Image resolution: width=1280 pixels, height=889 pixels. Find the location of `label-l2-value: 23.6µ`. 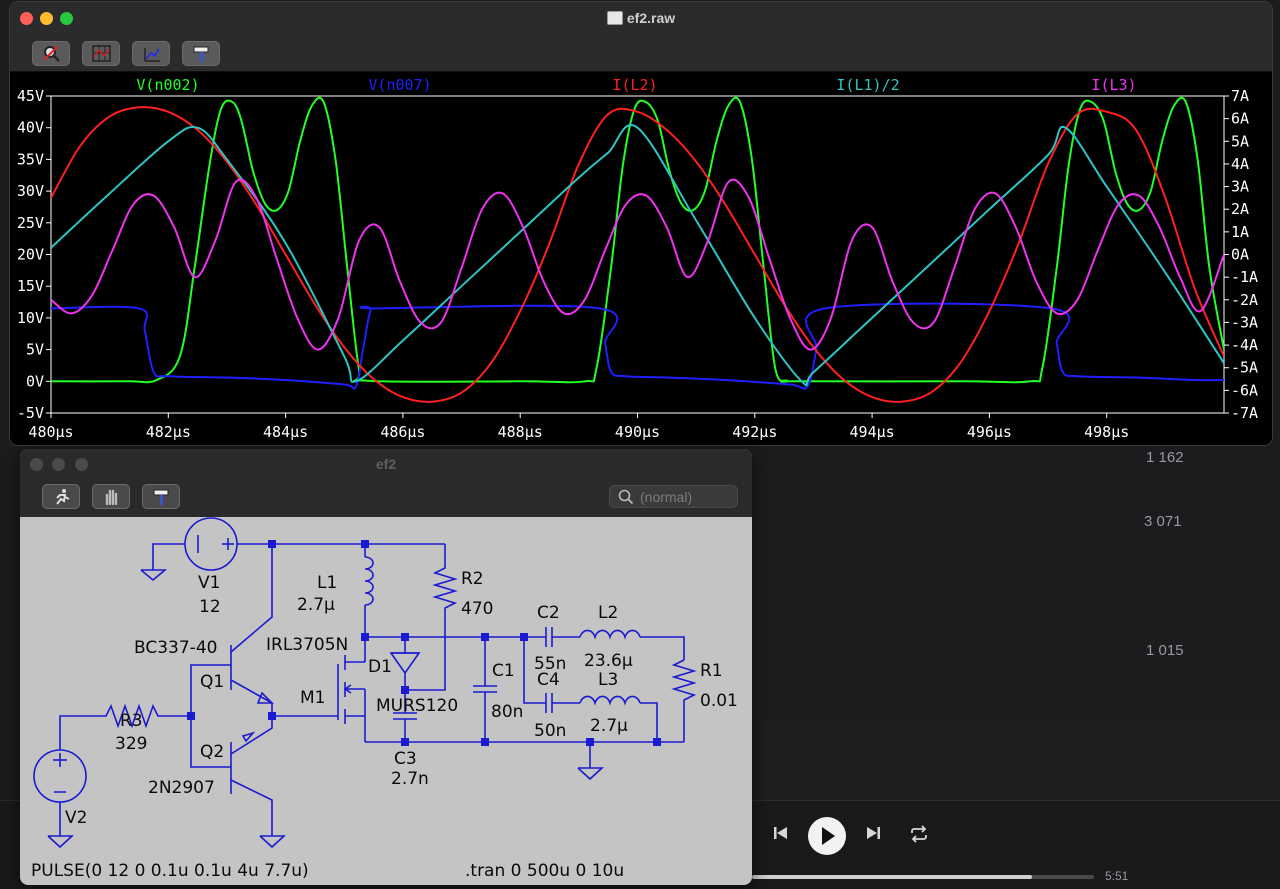

label-l2-value: 23.6µ is located at coordinates (608, 661).